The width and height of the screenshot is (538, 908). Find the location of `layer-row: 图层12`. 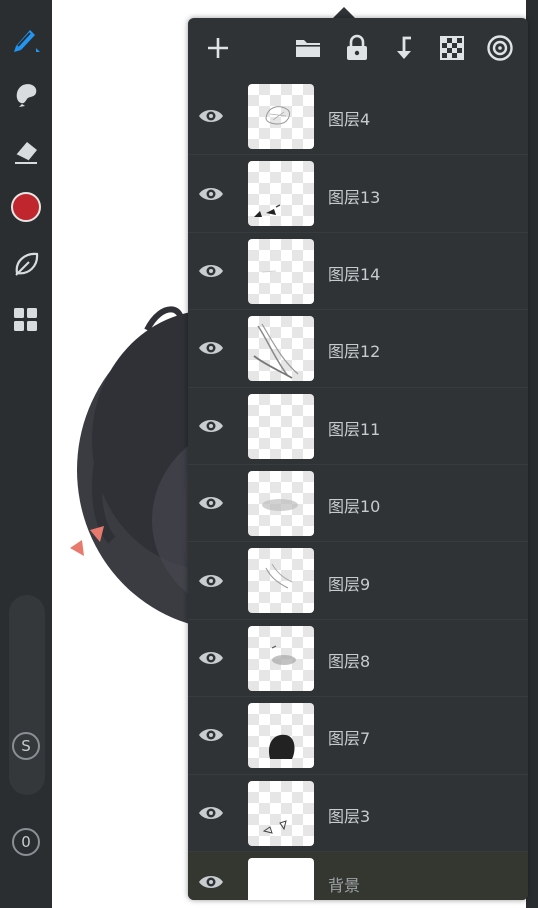

layer-row: 图层12 is located at coordinates (358, 349).